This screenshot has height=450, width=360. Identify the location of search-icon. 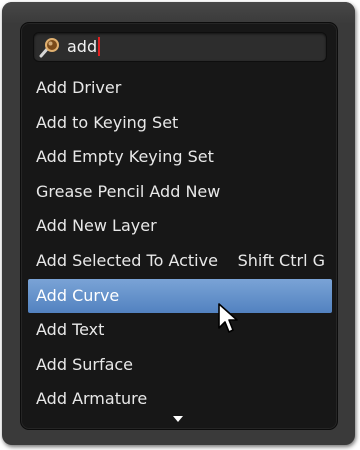
(49, 48).